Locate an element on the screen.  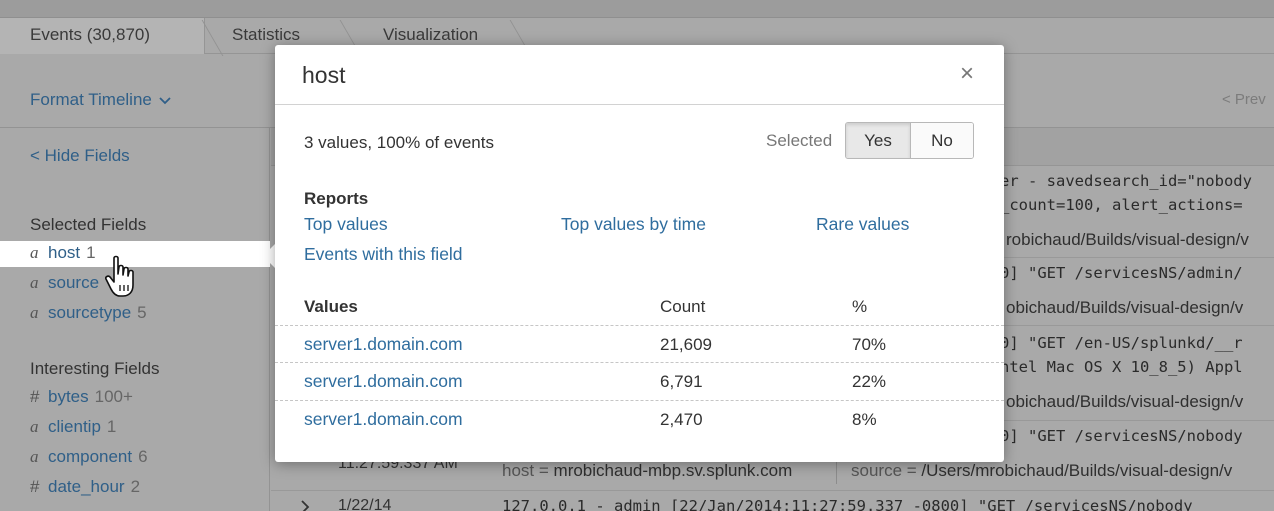
field-item-clientip: a clientip 1 is located at coordinates (73, 427).